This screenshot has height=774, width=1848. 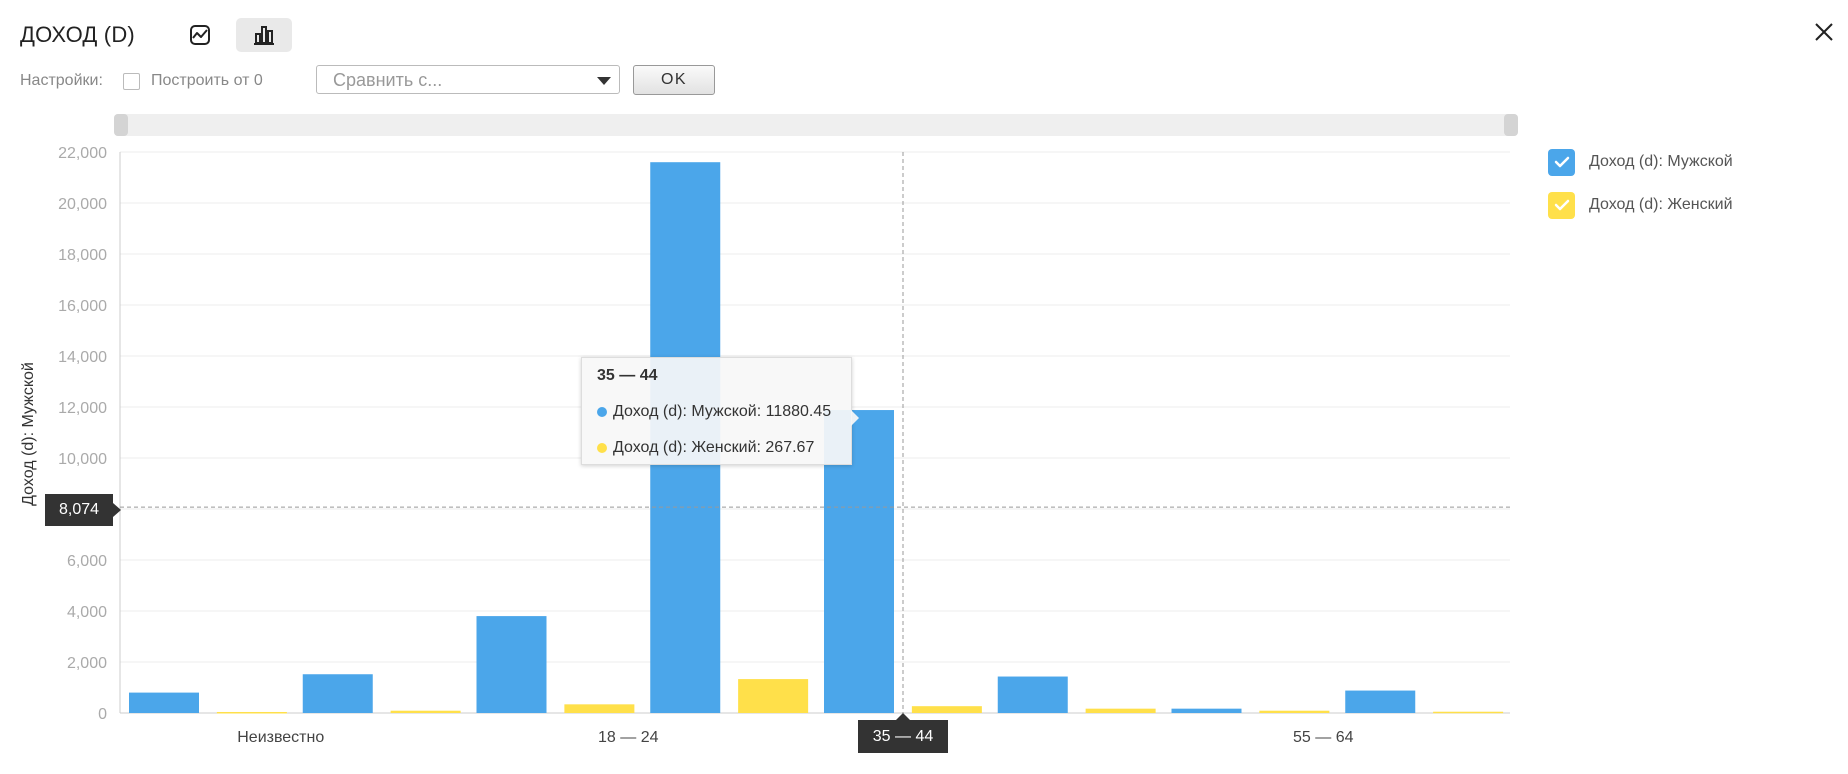 I want to click on chart-legend: Доход (d): Мужской Доход (d): Женский, so click(x=1640, y=191).